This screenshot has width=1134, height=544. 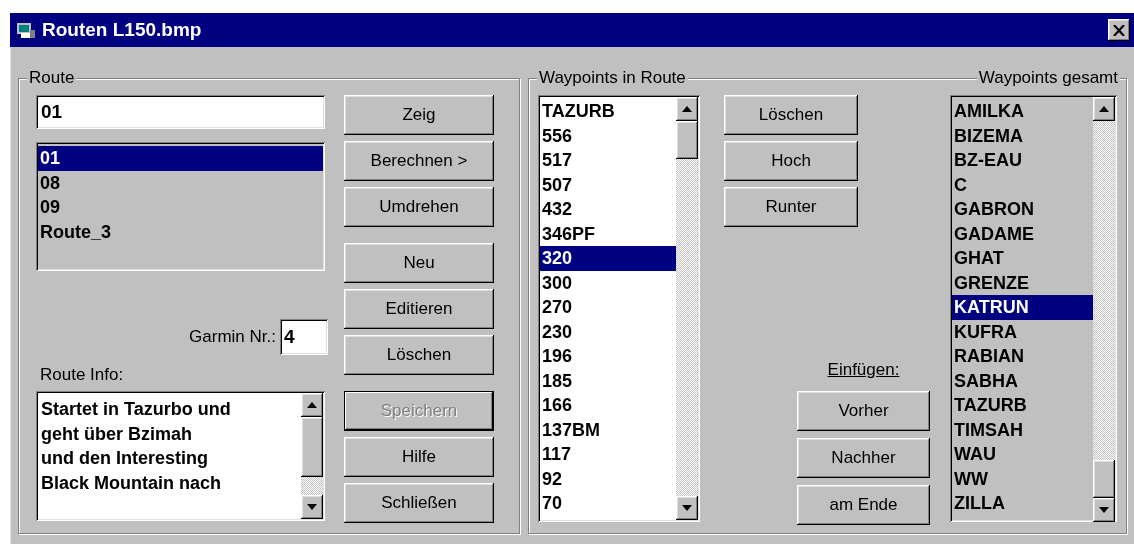 What do you see at coordinates (608, 258) in the screenshot?
I see `list-item: 320` at bounding box center [608, 258].